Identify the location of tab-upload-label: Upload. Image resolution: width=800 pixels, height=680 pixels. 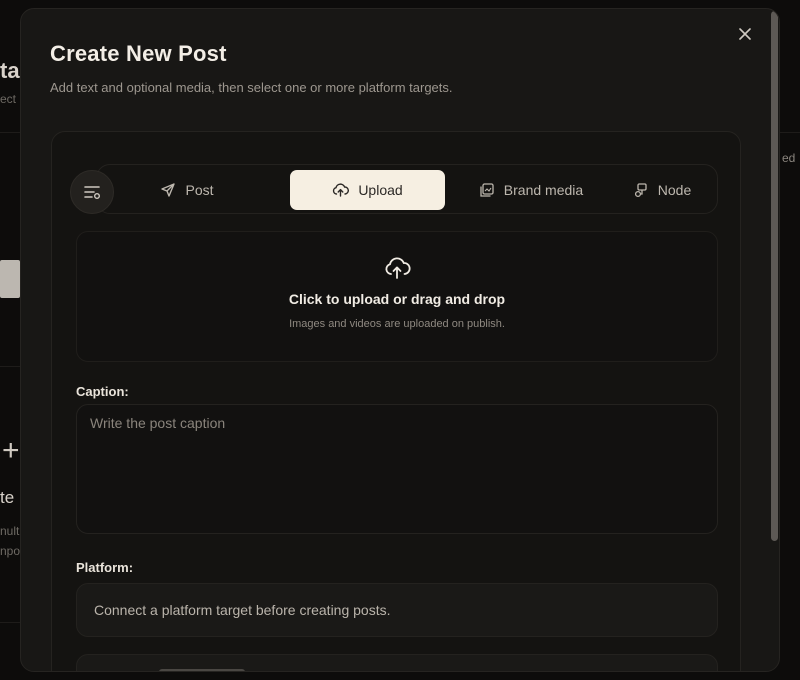
(380, 190).